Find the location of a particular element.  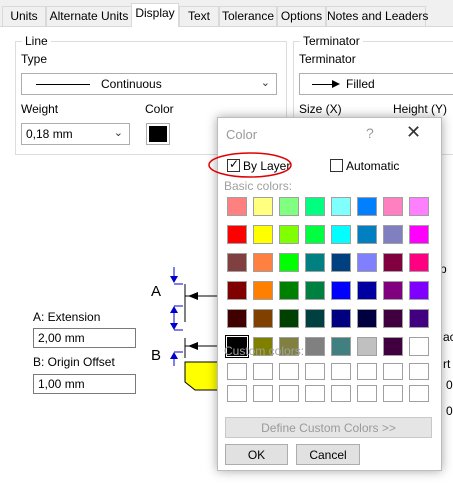

weight-label: Weight is located at coordinates (40, 109).